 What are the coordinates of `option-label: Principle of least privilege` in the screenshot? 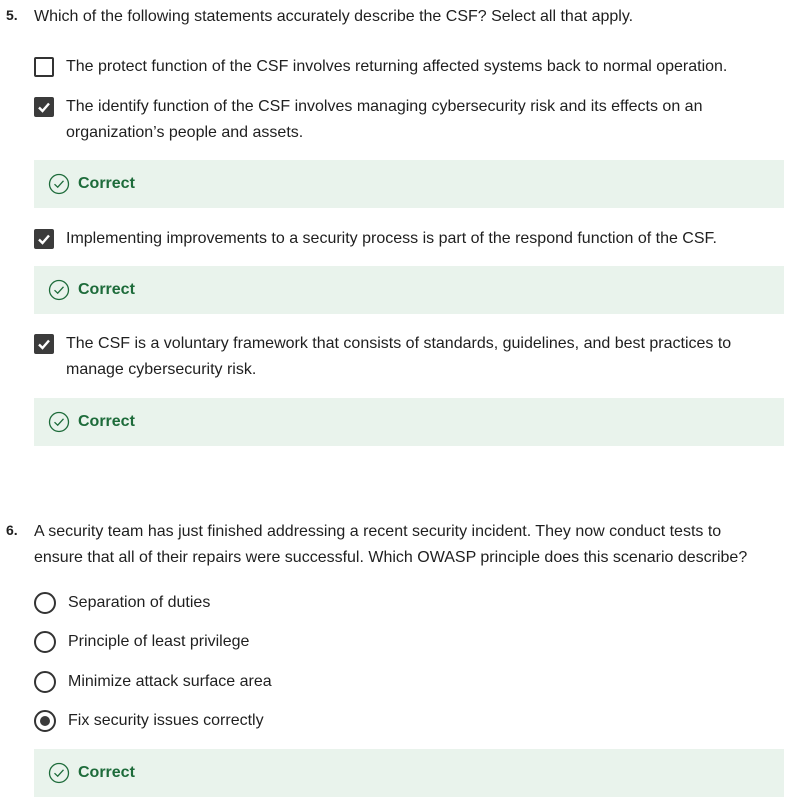 It's located at (159, 641).